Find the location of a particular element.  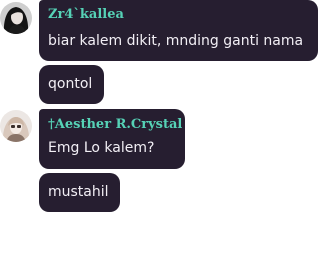

light-haired-girl-avatar-icon is located at coordinates (16, 126).